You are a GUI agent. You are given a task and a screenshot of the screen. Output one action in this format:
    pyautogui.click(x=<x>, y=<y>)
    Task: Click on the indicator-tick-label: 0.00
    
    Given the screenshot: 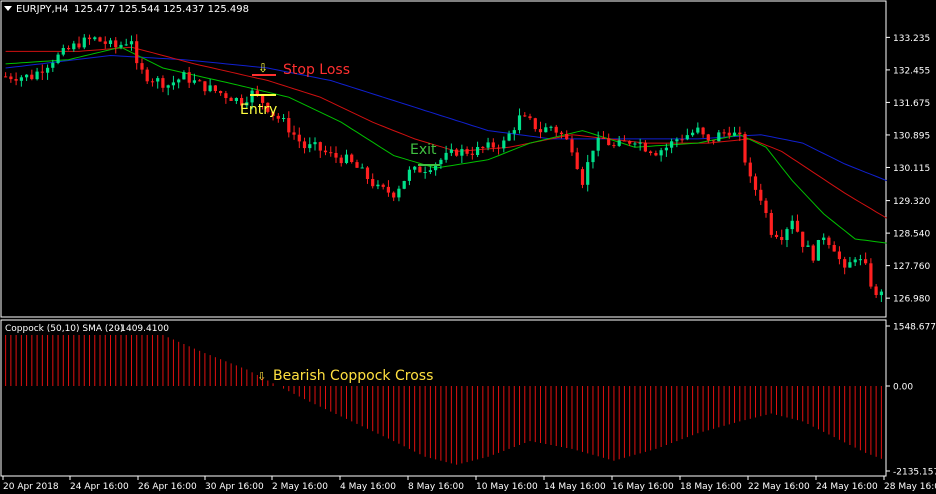 What is the action you would take?
    pyautogui.click(x=903, y=388)
    